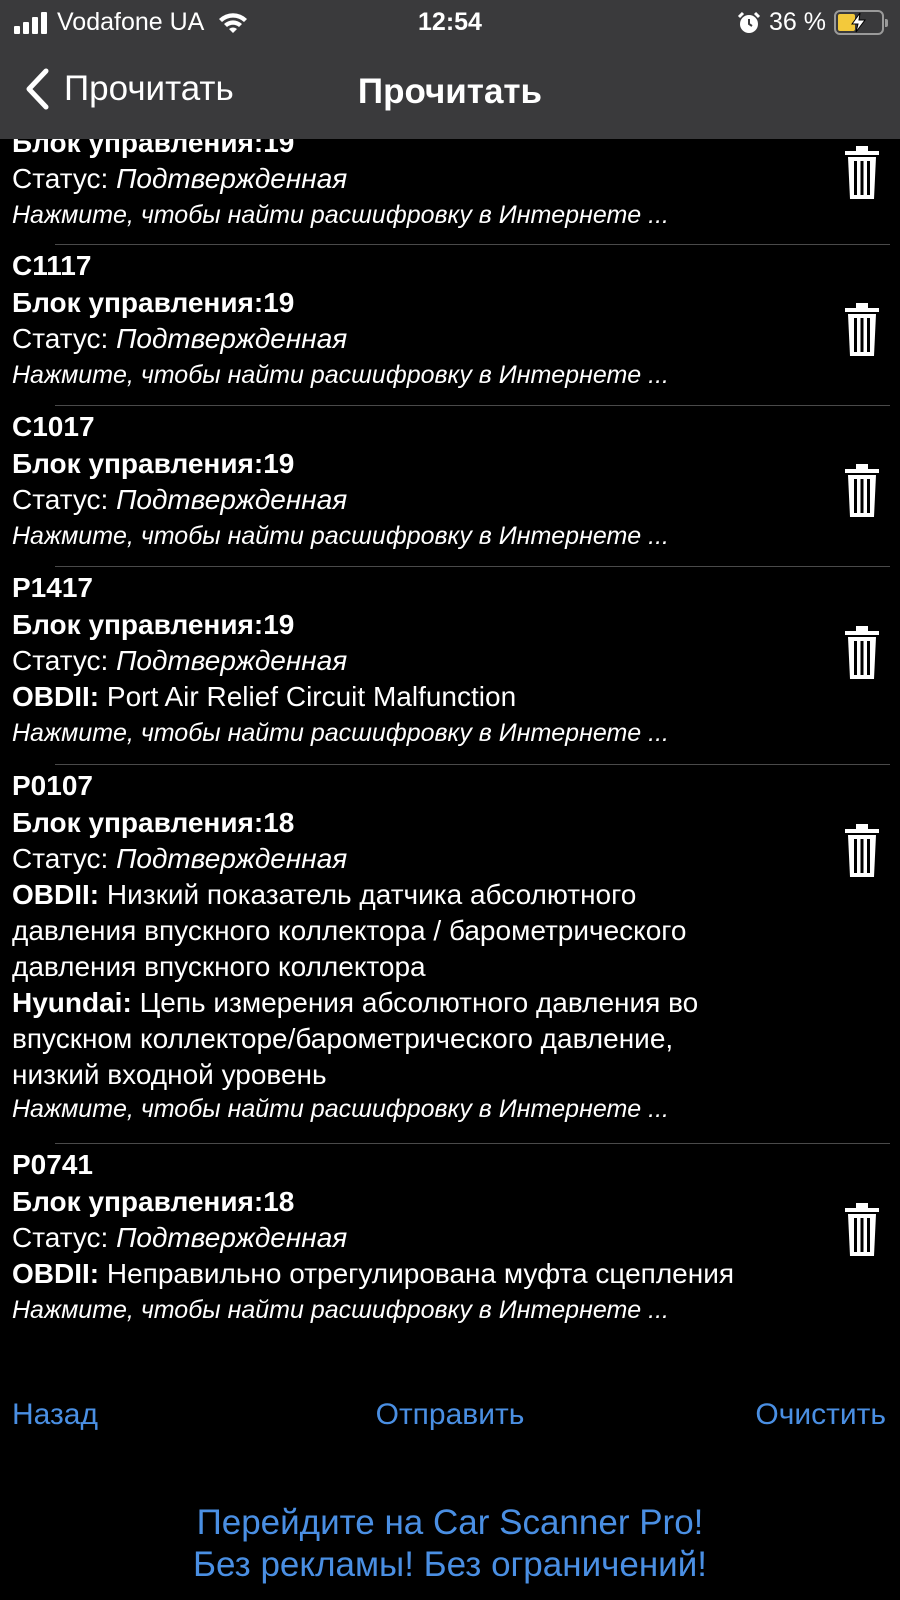  Describe the element at coordinates (53, 426) in the screenshot. I see `error-code: C1017` at that location.